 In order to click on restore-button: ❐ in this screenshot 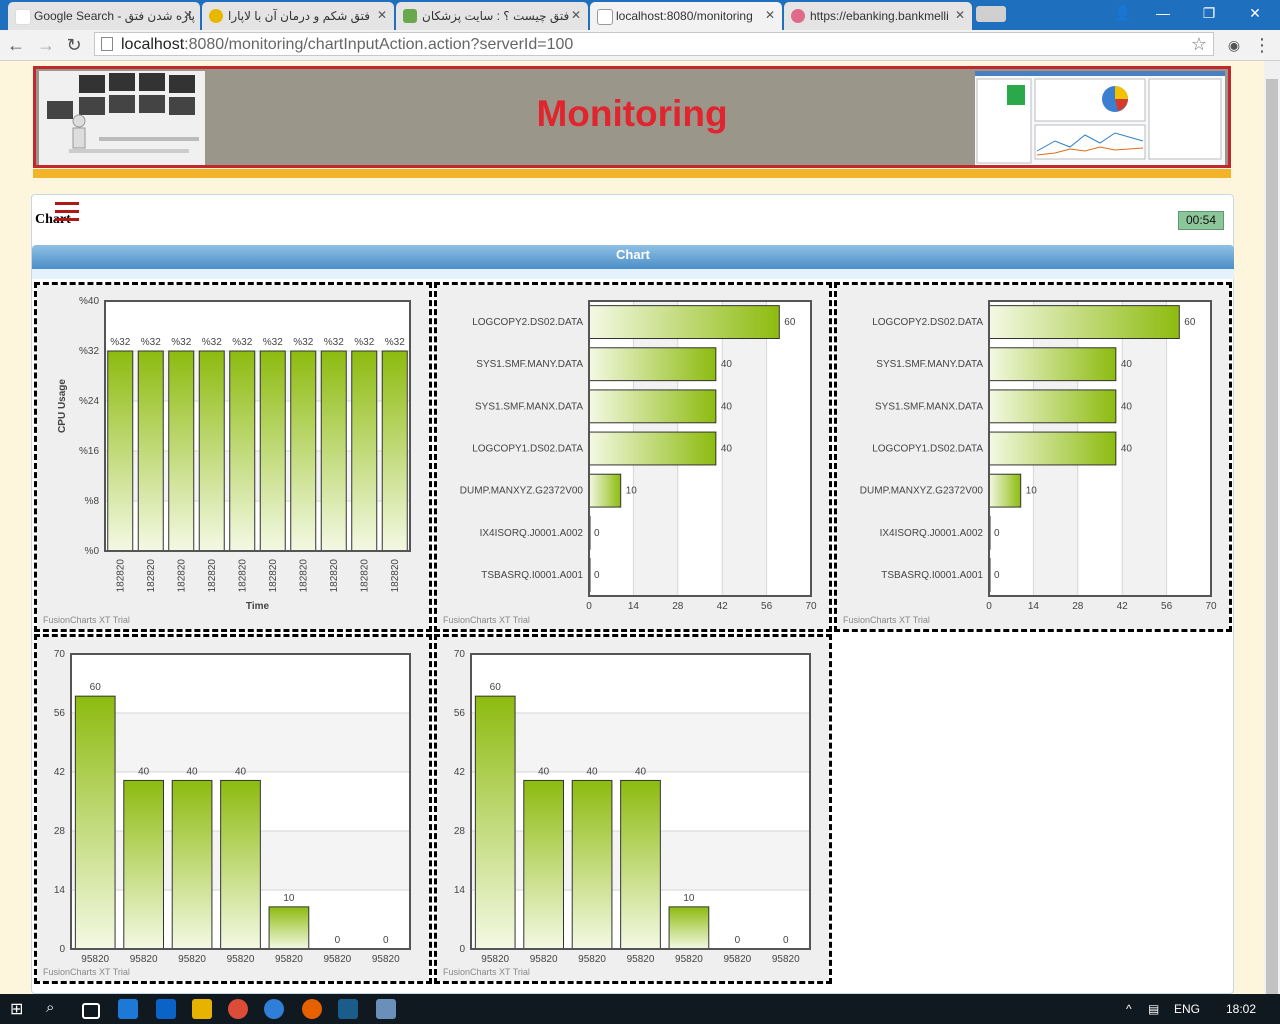, I will do `click(1209, 13)`.